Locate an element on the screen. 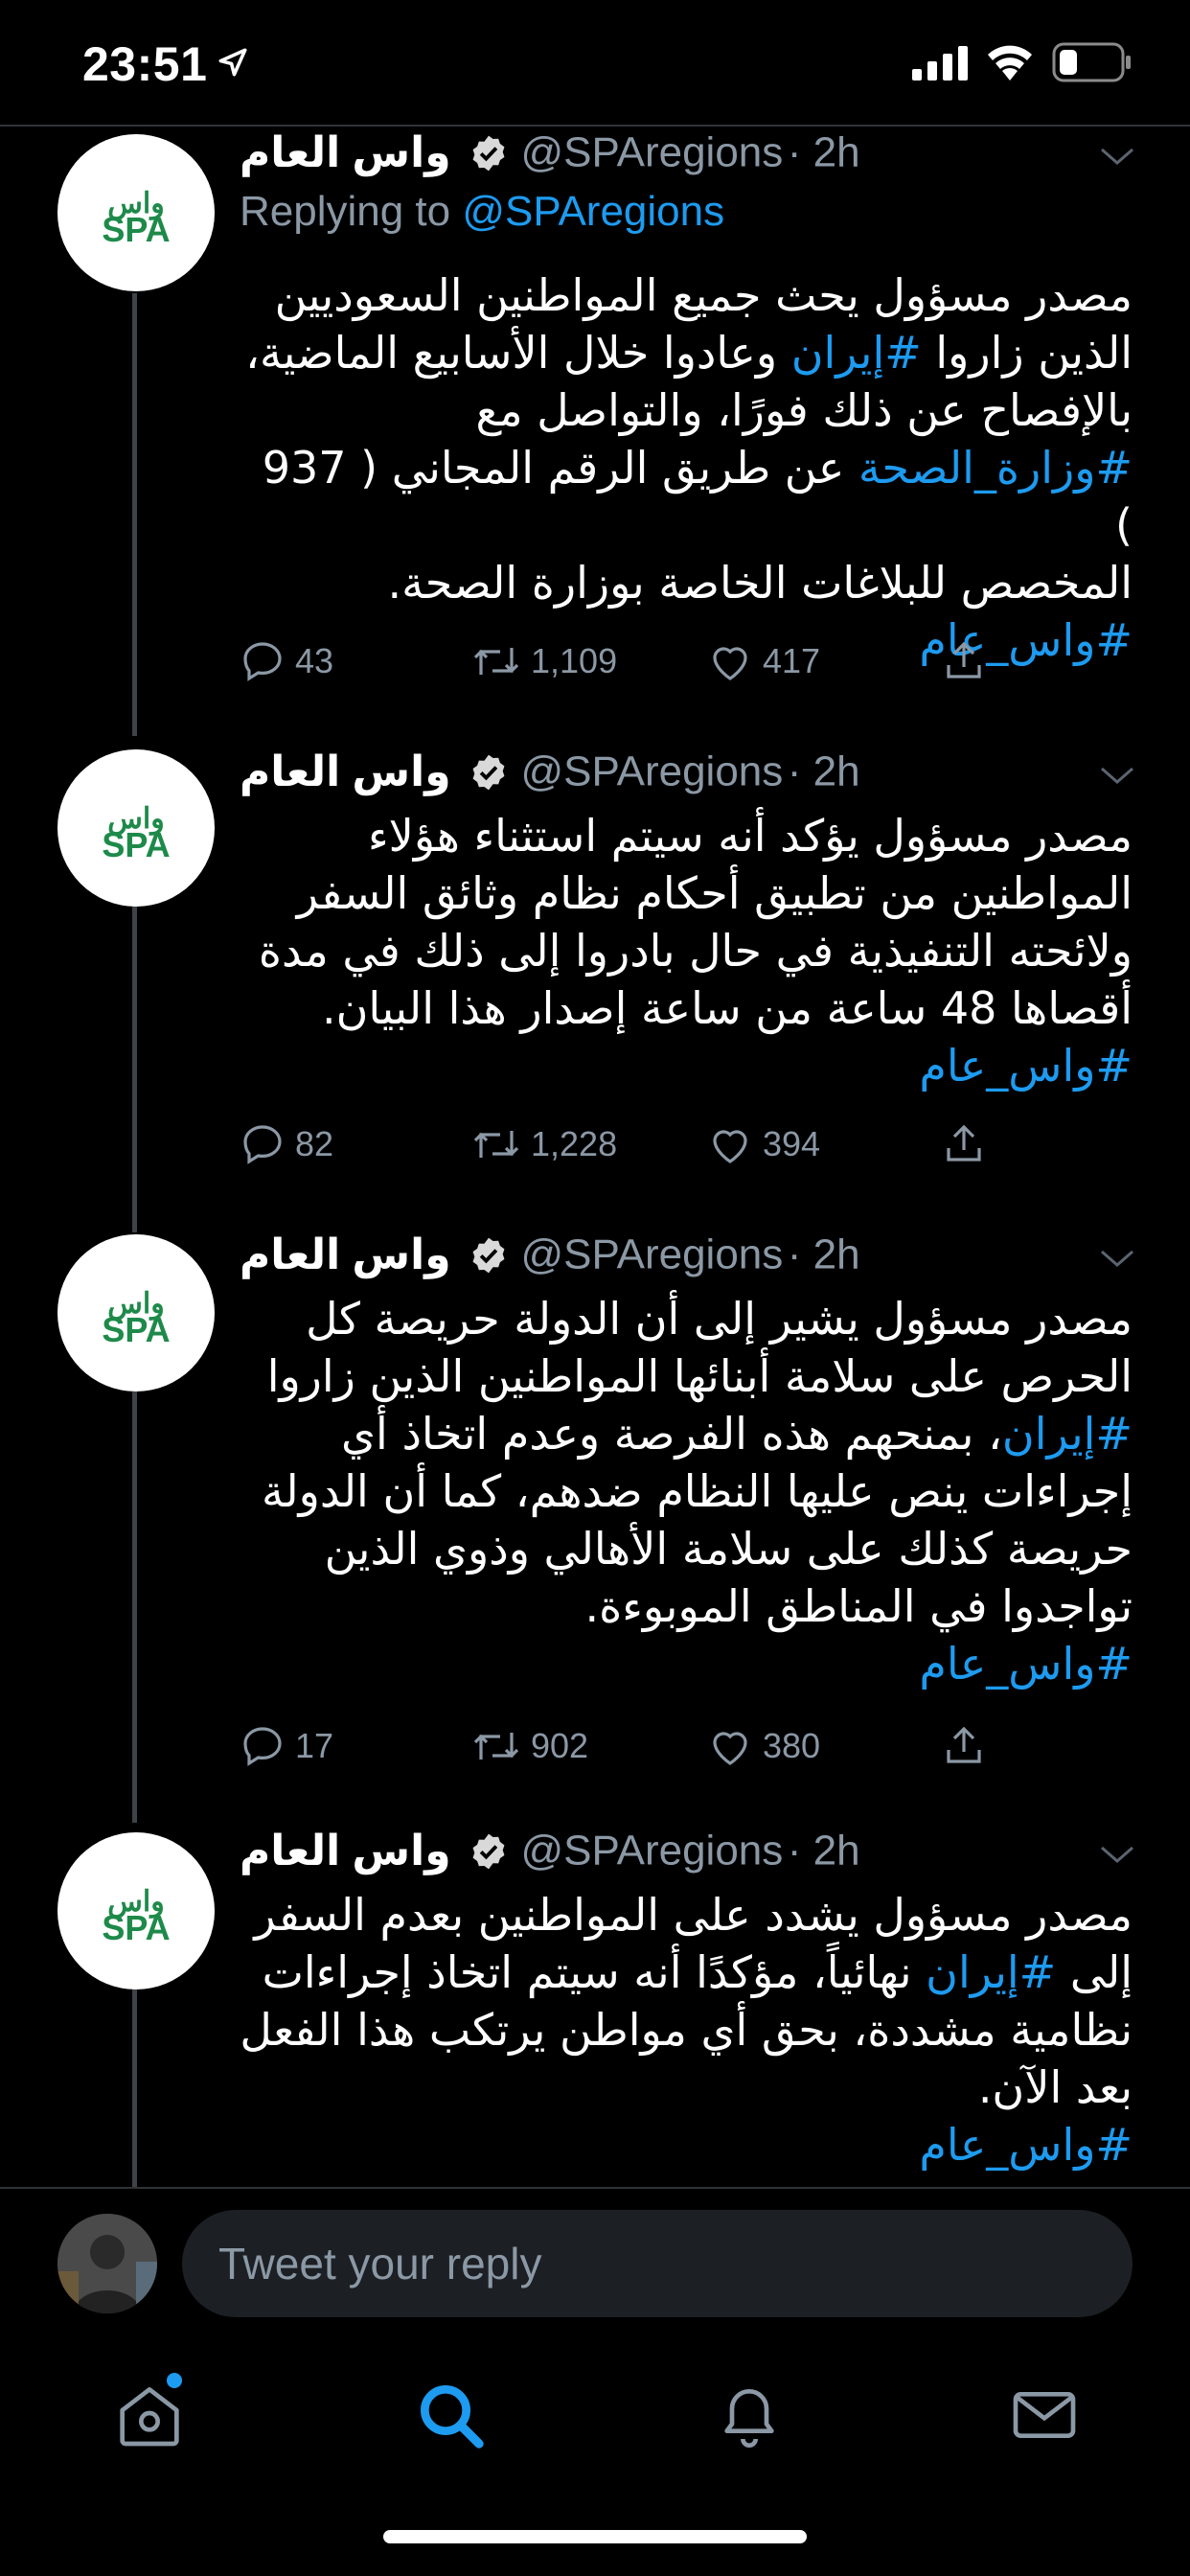  replying-to-handle: @SPAregions is located at coordinates (593, 211).